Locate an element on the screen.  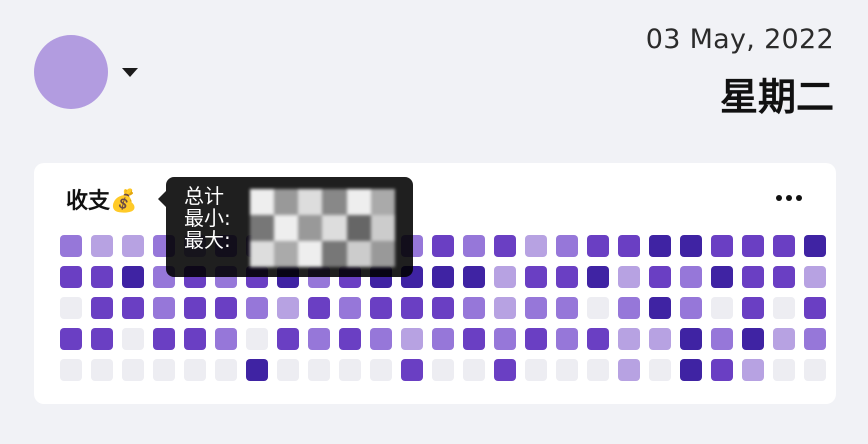
chevron-down-icon is located at coordinates (130, 72).